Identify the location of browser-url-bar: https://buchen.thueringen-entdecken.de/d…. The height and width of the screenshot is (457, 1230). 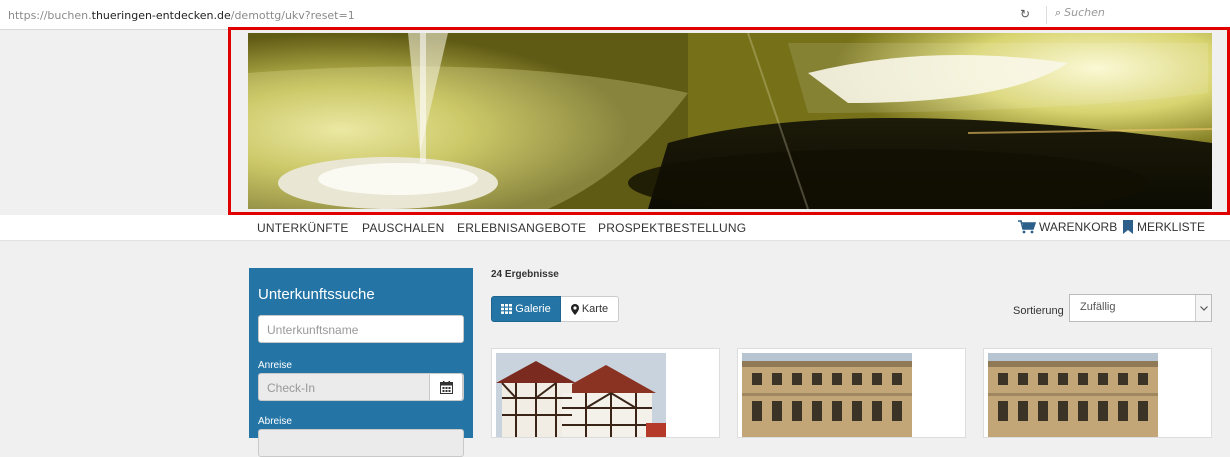
(615, 15).